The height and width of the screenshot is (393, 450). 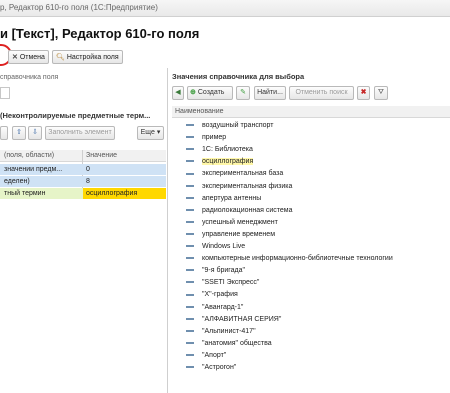 I want to click on list-item: апертура антенны, so click(x=311, y=199).